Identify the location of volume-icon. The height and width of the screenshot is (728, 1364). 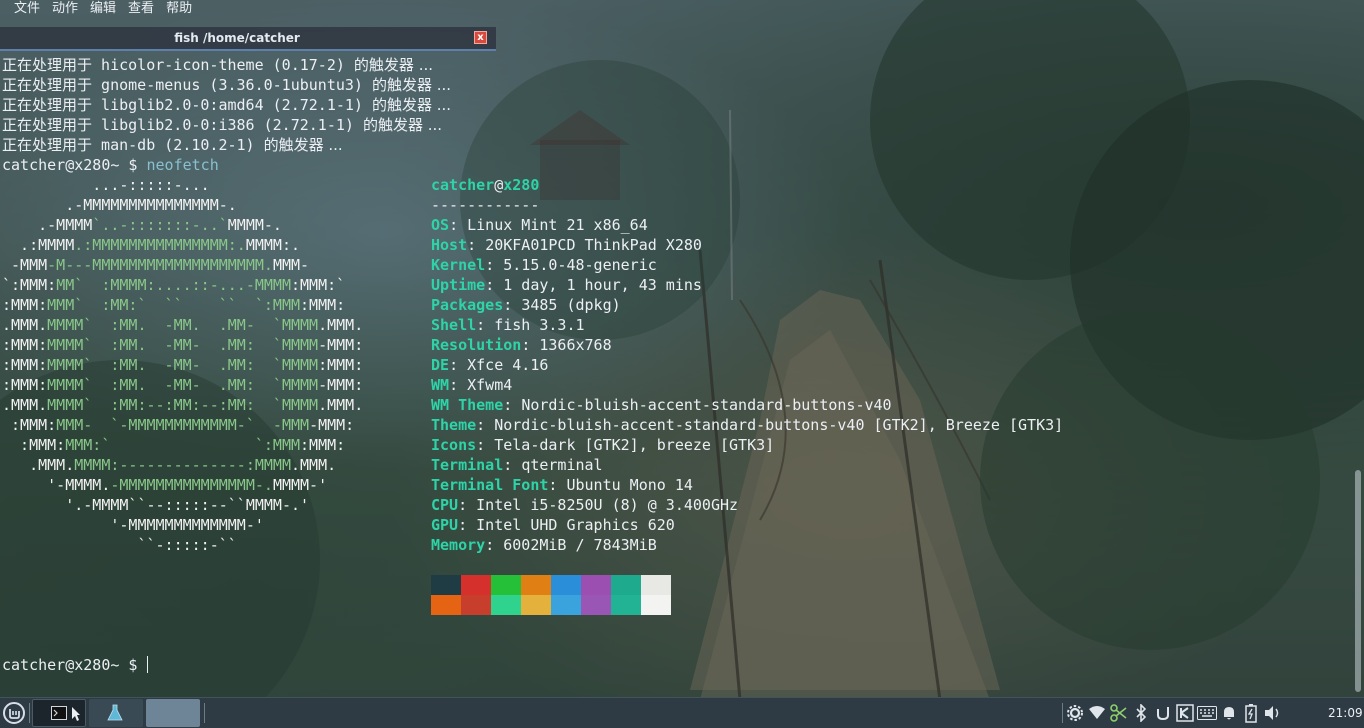
(1273, 713).